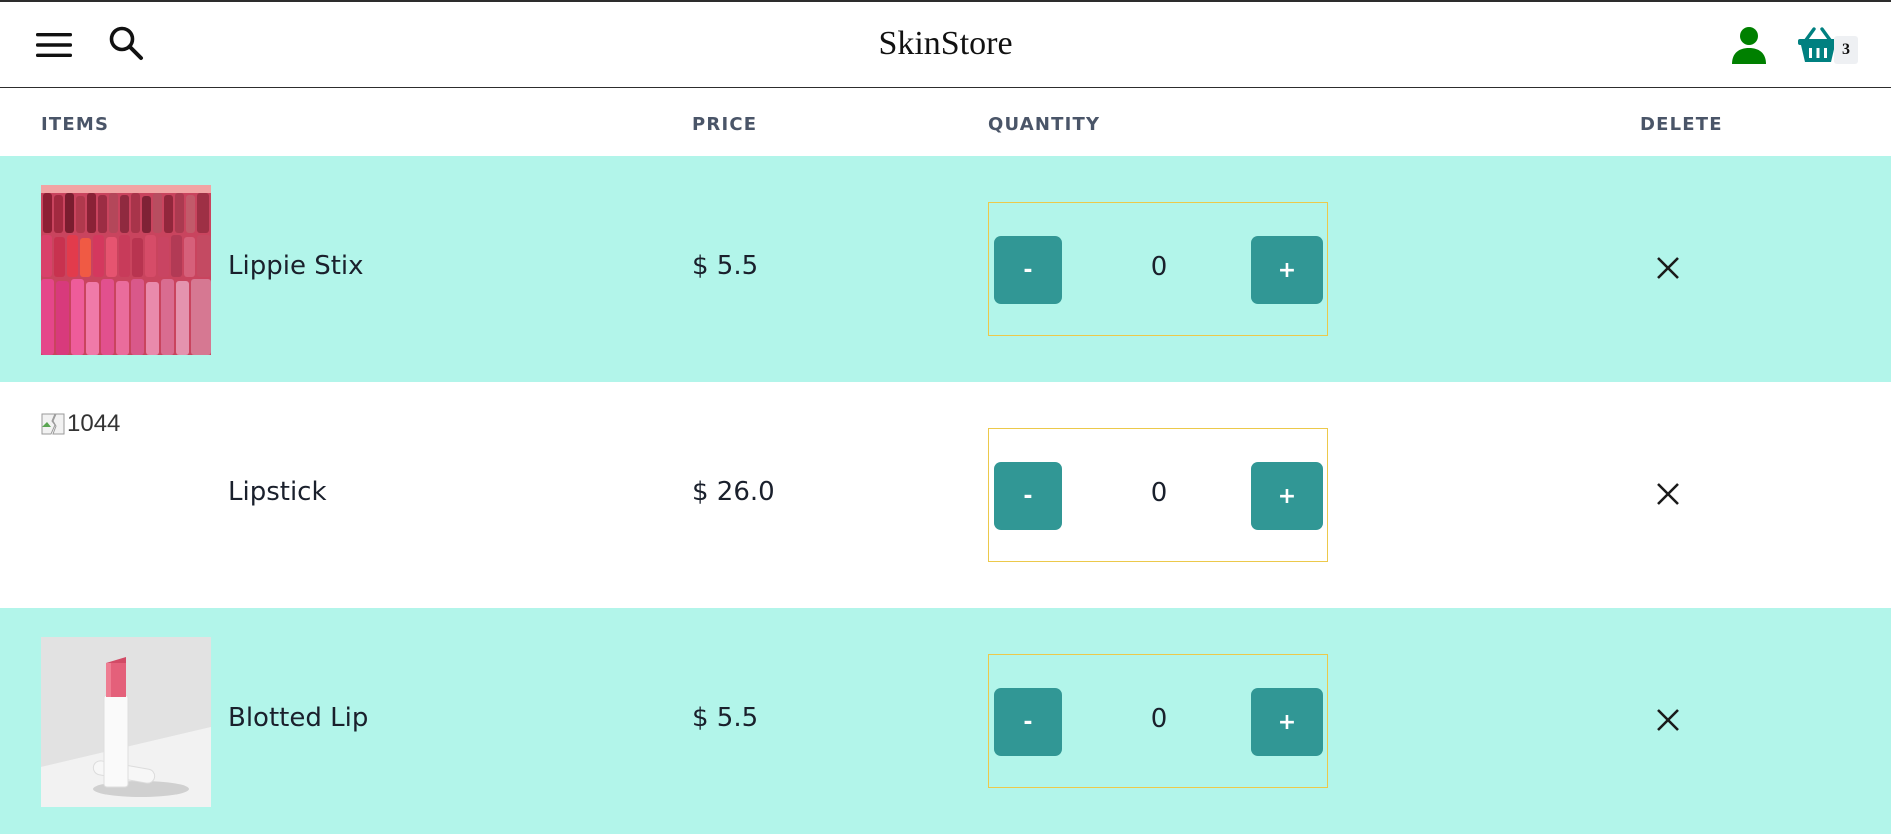  What do you see at coordinates (1846, 50) in the screenshot?
I see `cart-count-badge: 3` at bounding box center [1846, 50].